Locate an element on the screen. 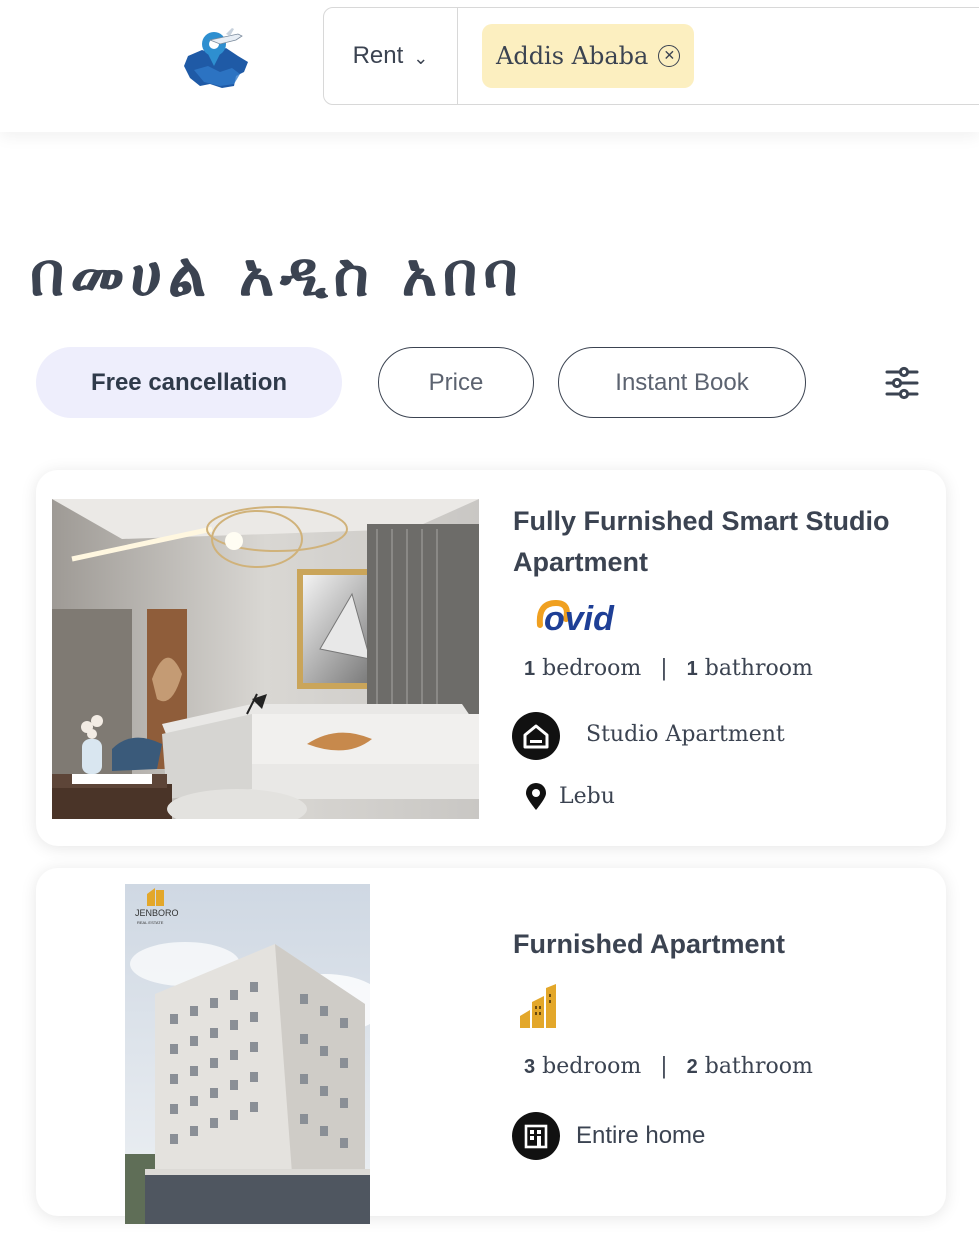 The width and height of the screenshot is (979, 1239). bedroom-count: 3 is located at coordinates (530, 1067).